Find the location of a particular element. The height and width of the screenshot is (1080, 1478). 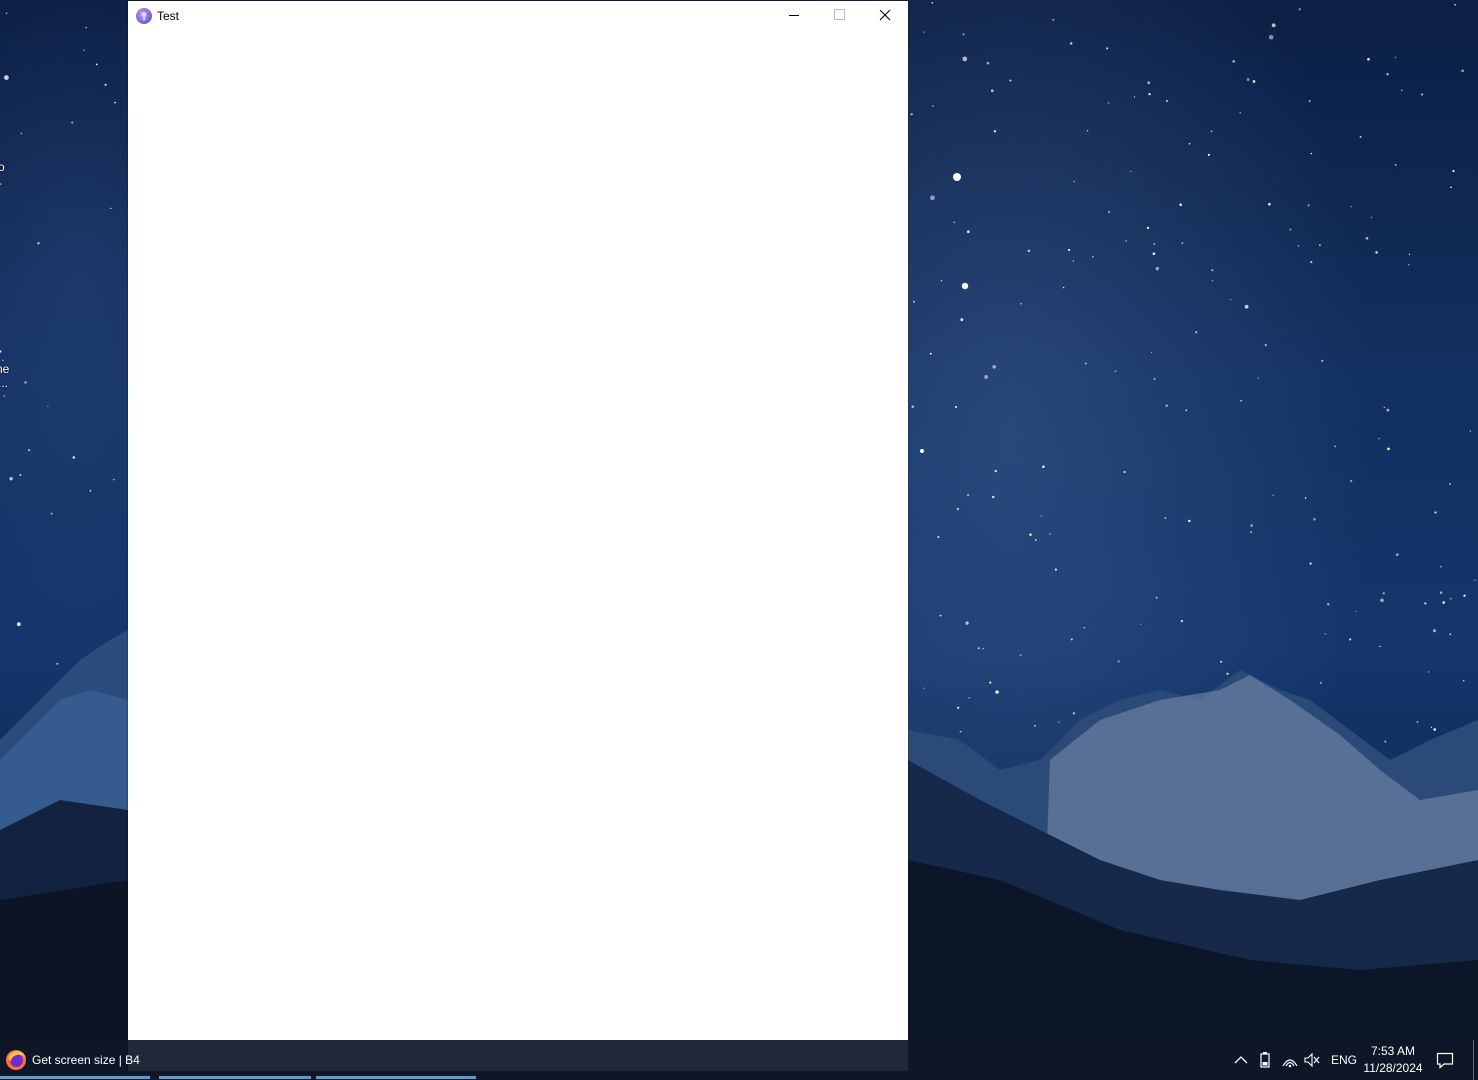

wifi-icon is located at coordinates (1290, 1060).